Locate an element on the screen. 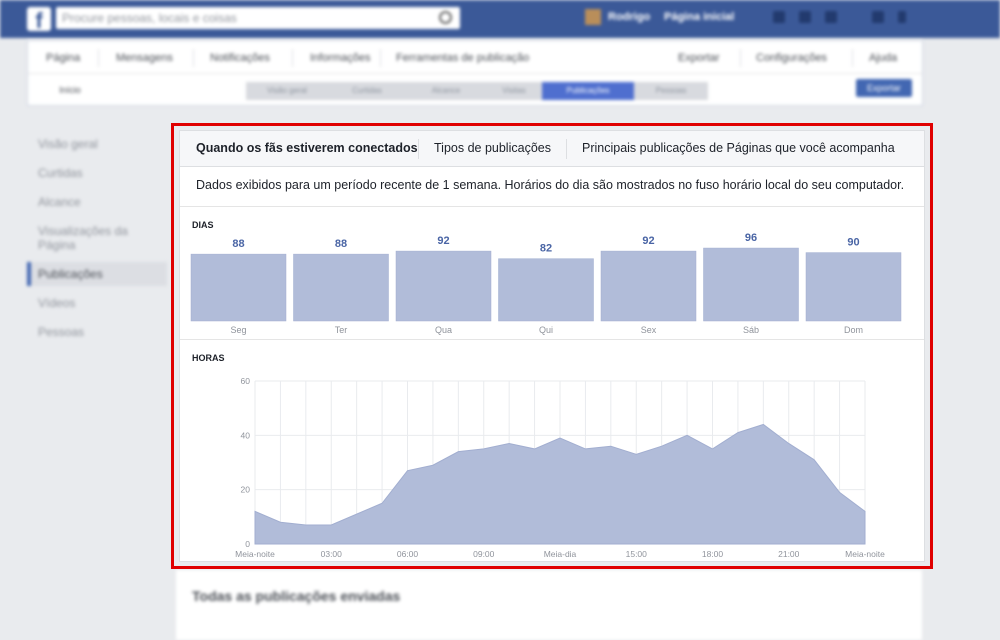  sidebar-item-posts: Publicações is located at coordinates (70, 274).